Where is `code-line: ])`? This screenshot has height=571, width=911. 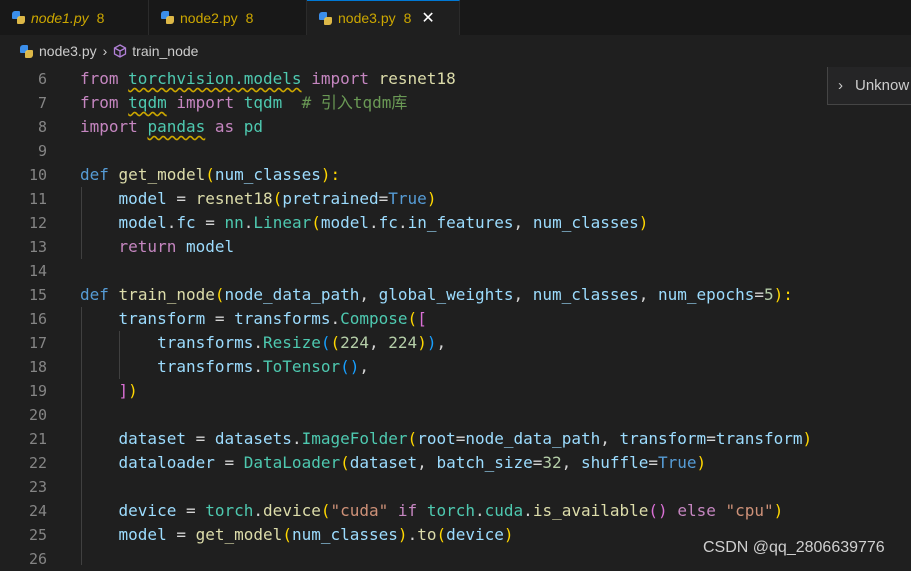
code-line: ]) is located at coordinates (109, 391).